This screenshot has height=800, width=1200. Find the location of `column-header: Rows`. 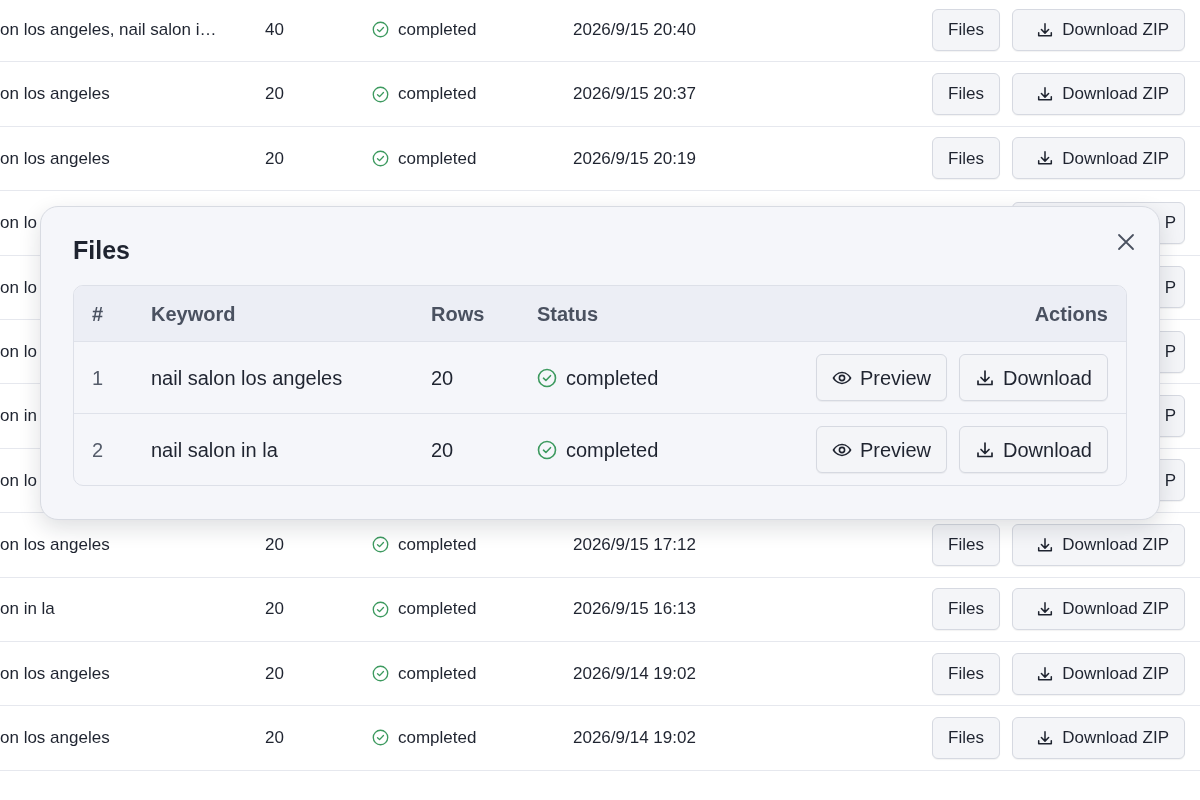

column-header: Rows is located at coordinates (458, 313).